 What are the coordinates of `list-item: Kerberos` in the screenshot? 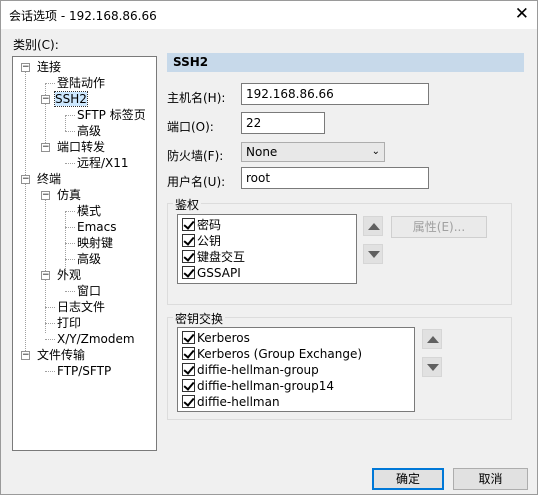 It's located at (216, 338).